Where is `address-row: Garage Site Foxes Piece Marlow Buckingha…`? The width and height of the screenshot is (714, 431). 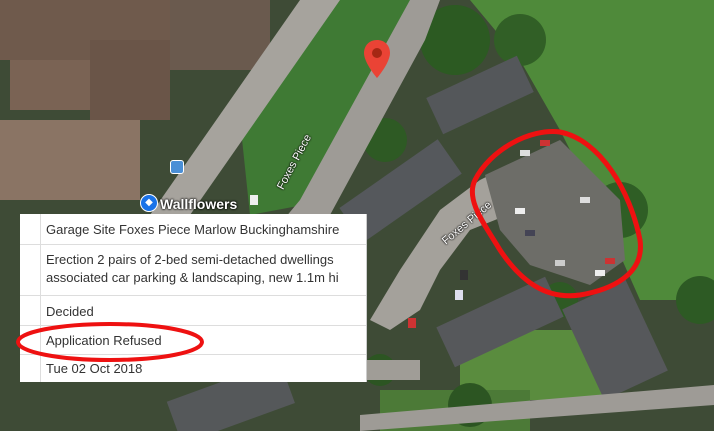 address-row: Garage Site Foxes Piece Marlow Buckingha… is located at coordinates (193, 229).